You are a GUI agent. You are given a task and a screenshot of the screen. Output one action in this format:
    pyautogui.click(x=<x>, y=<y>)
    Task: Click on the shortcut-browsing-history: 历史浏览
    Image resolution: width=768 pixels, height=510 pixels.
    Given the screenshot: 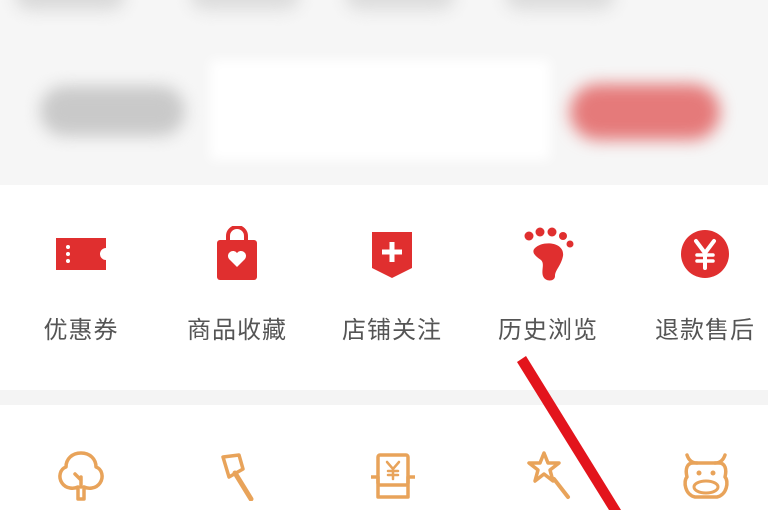 What is the action you would take?
    pyautogui.click(x=548, y=285)
    